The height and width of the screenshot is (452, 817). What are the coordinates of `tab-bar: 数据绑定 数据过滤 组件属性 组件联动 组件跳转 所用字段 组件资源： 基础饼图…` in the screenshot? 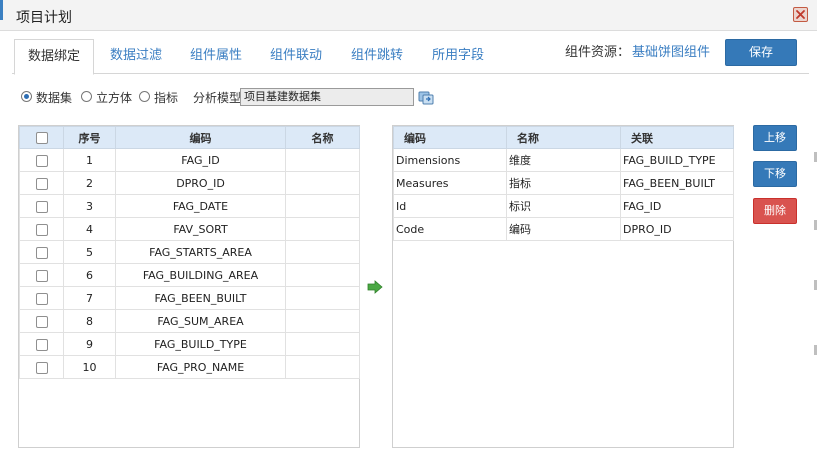 It's located at (410, 57).